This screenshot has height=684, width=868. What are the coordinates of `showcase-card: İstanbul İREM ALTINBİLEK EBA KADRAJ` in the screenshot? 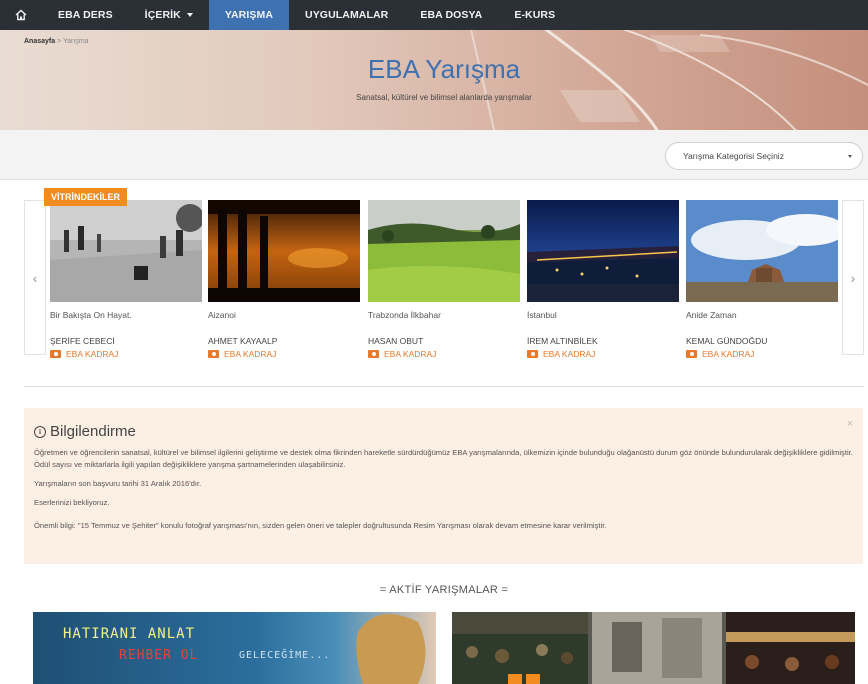 It's located at (603, 279).